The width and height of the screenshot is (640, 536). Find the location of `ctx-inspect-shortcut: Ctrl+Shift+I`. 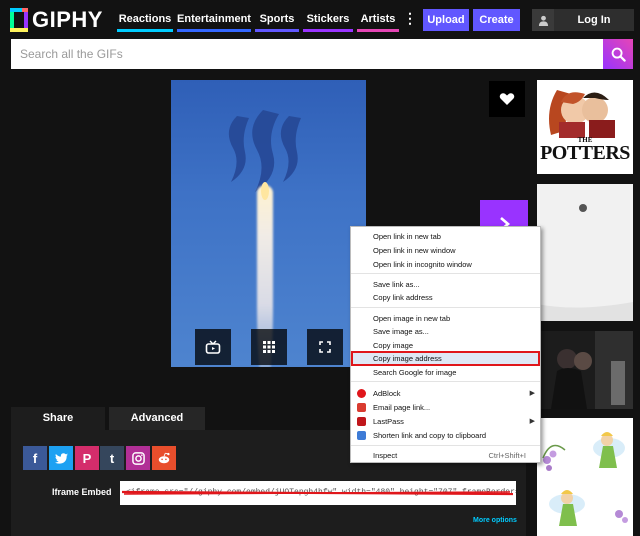

ctx-inspect-shortcut: Ctrl+Shift+I is located at coordinates (507, 455).